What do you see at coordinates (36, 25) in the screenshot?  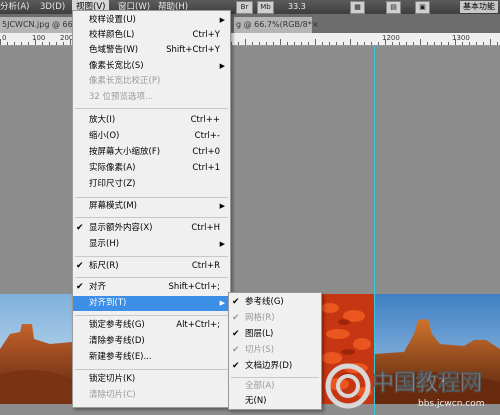 I see `document-tab-1: 5JCWCN.jpg @ 66` at bounding box center [36, 25].